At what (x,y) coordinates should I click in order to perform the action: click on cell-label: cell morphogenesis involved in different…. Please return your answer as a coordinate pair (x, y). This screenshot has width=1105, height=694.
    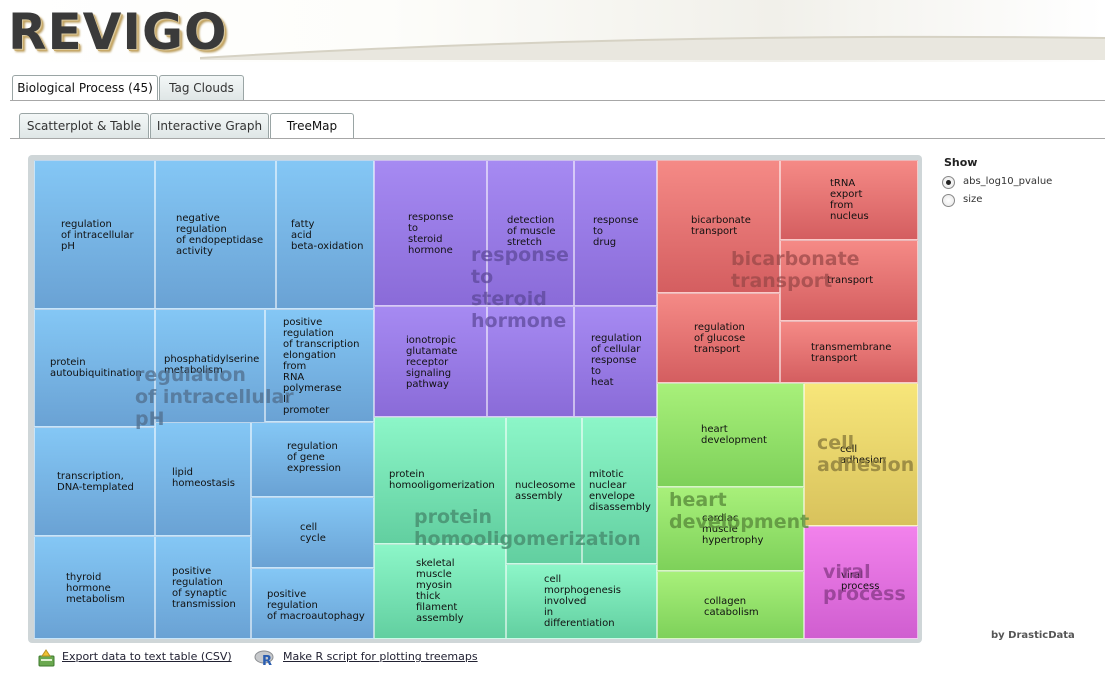
    Looking at the image, I should click on (582, 601).